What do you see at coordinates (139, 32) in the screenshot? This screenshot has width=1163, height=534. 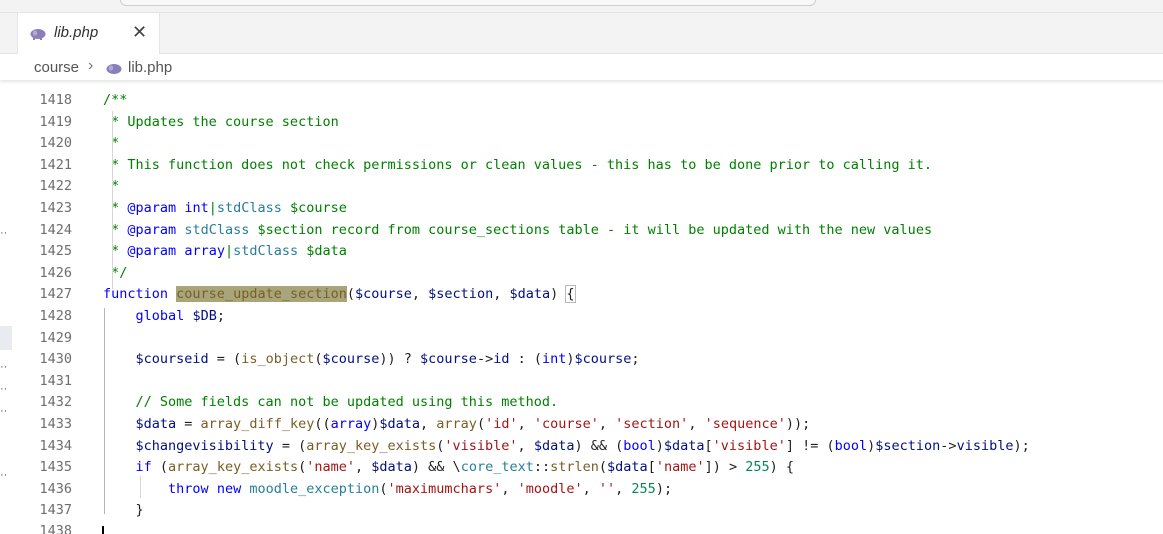 I see `close-icon: ✕` at bounding box center [139, 32].